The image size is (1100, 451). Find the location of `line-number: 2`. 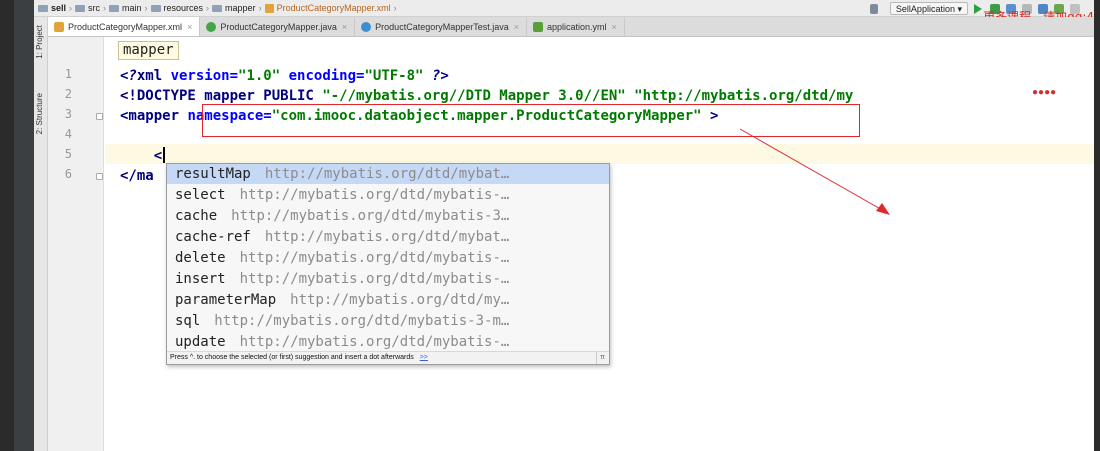

line-number: 2 is located at coordinates (68, 94).